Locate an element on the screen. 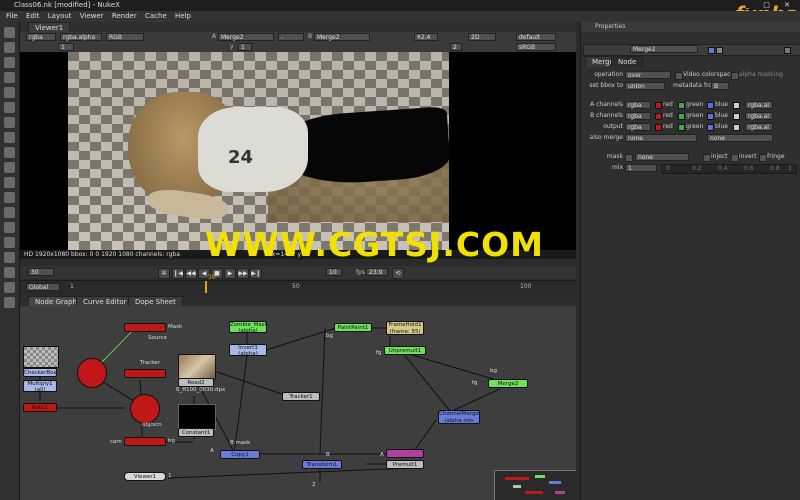  gizmos-icon is located at coordinates (9, 302).